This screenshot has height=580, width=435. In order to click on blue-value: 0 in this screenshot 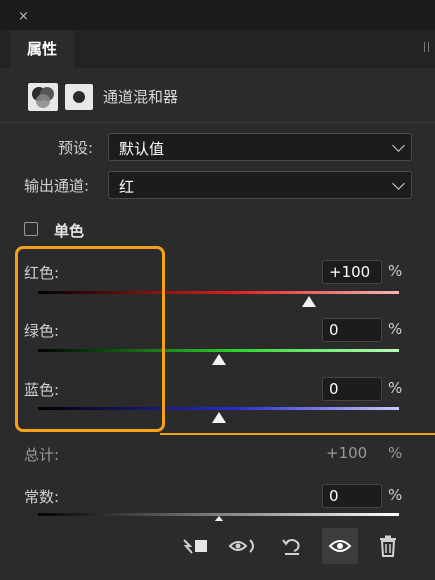, I will do `click(334, 389)`.